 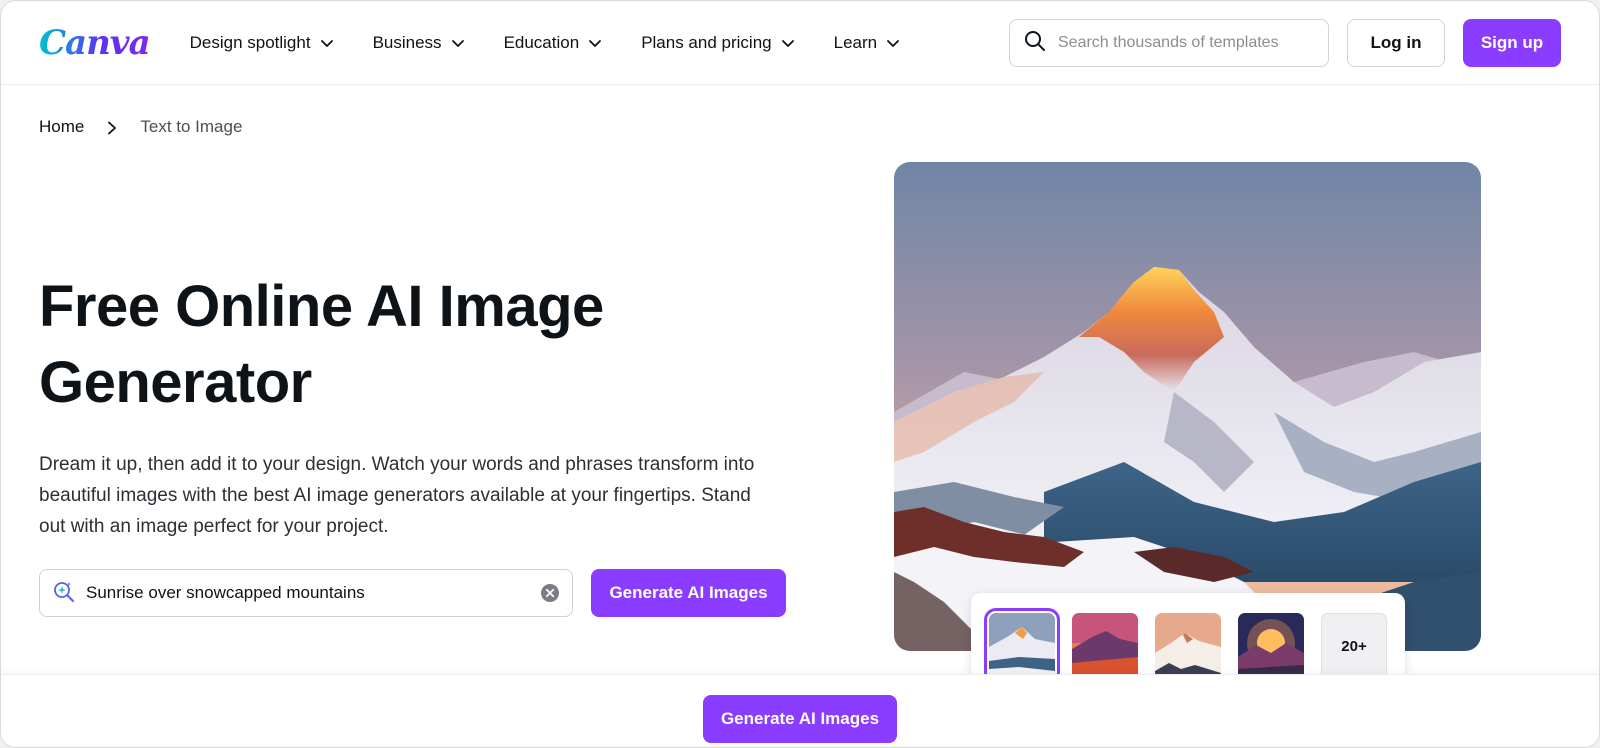 What do you see at coordinates (855, 42) in the screenshot?
I see `nav-item-label: Learn` at bounding box center [855, 42].